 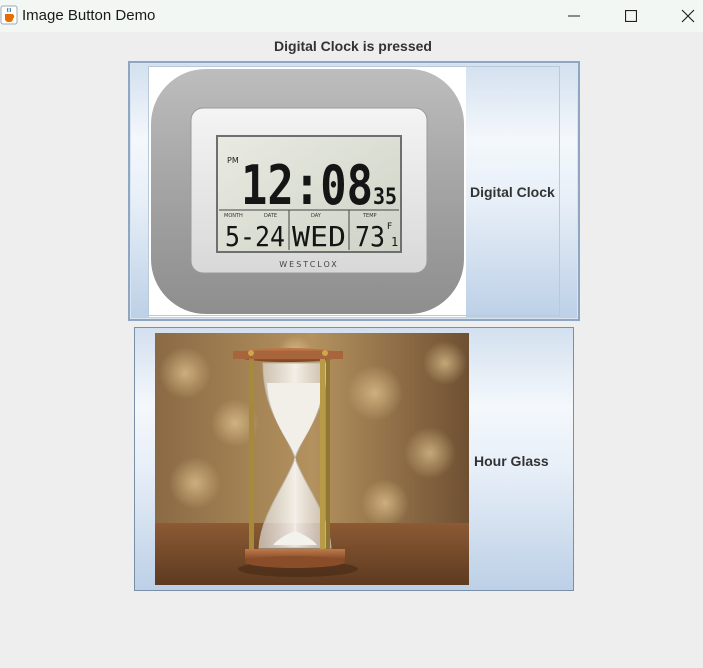 What do you see at coordinates (688, 16) in the screenshot?
I see `close-icon` at bounding box center [688, 16].